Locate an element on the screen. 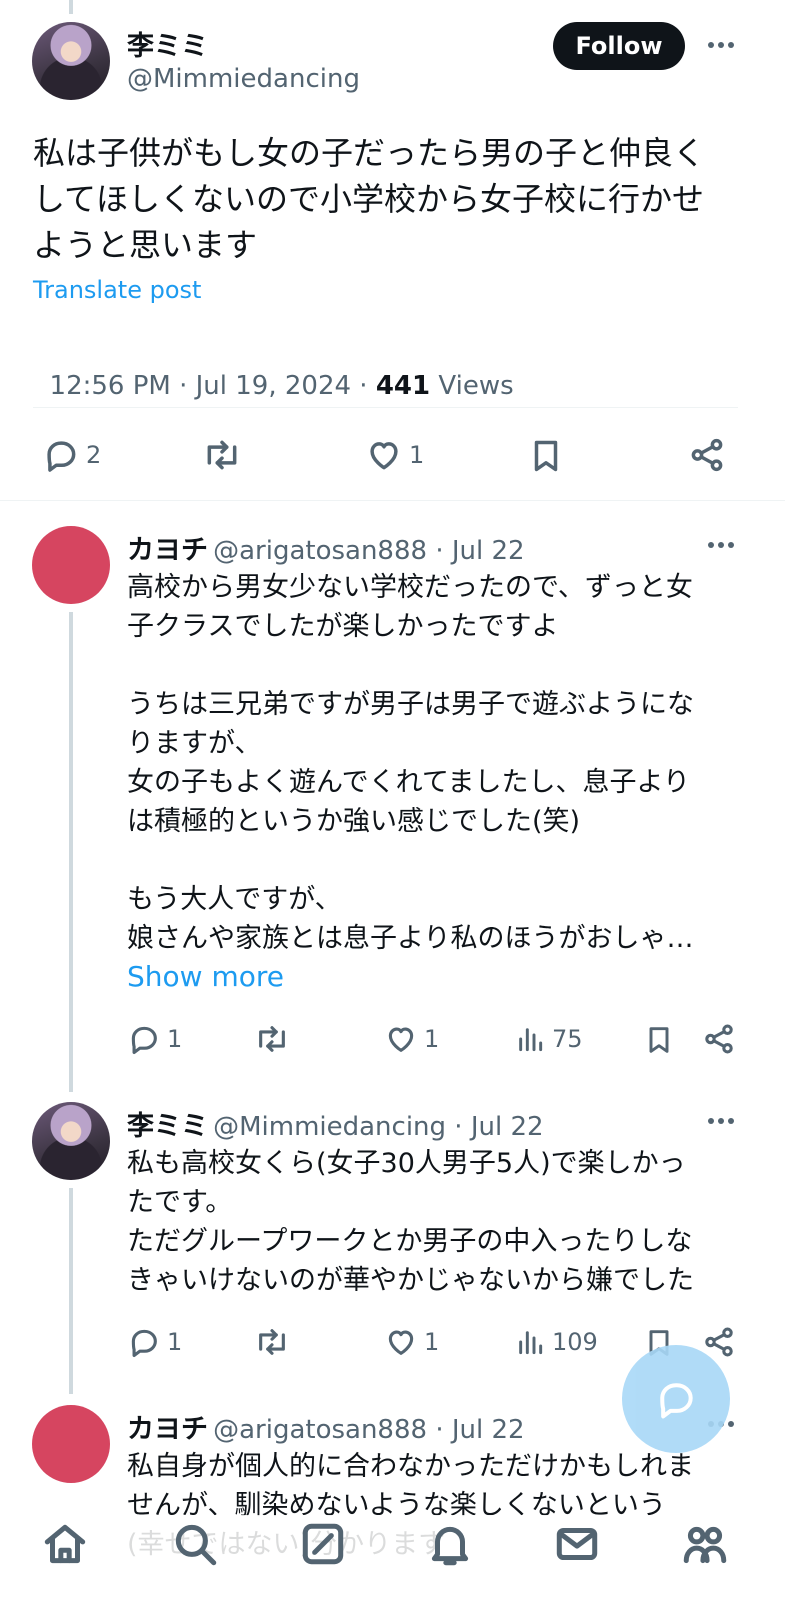  notifications-icon is located at coordinates (450, 1546).